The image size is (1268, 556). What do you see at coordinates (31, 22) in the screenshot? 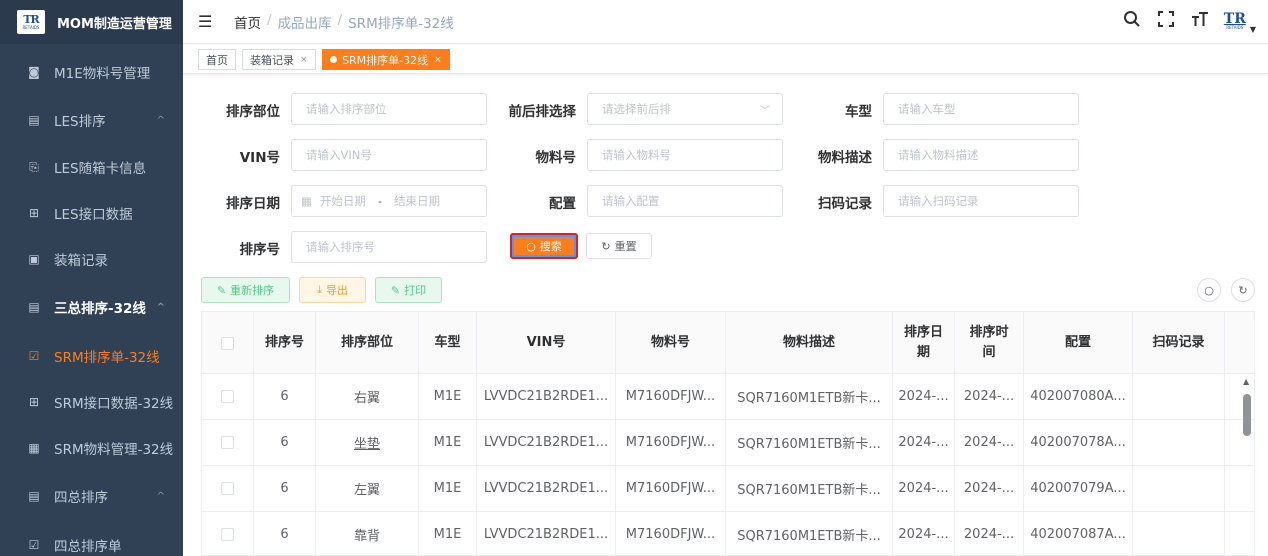
I see `company-logo: TR RETAIDS` at bounding box center [31, 22].